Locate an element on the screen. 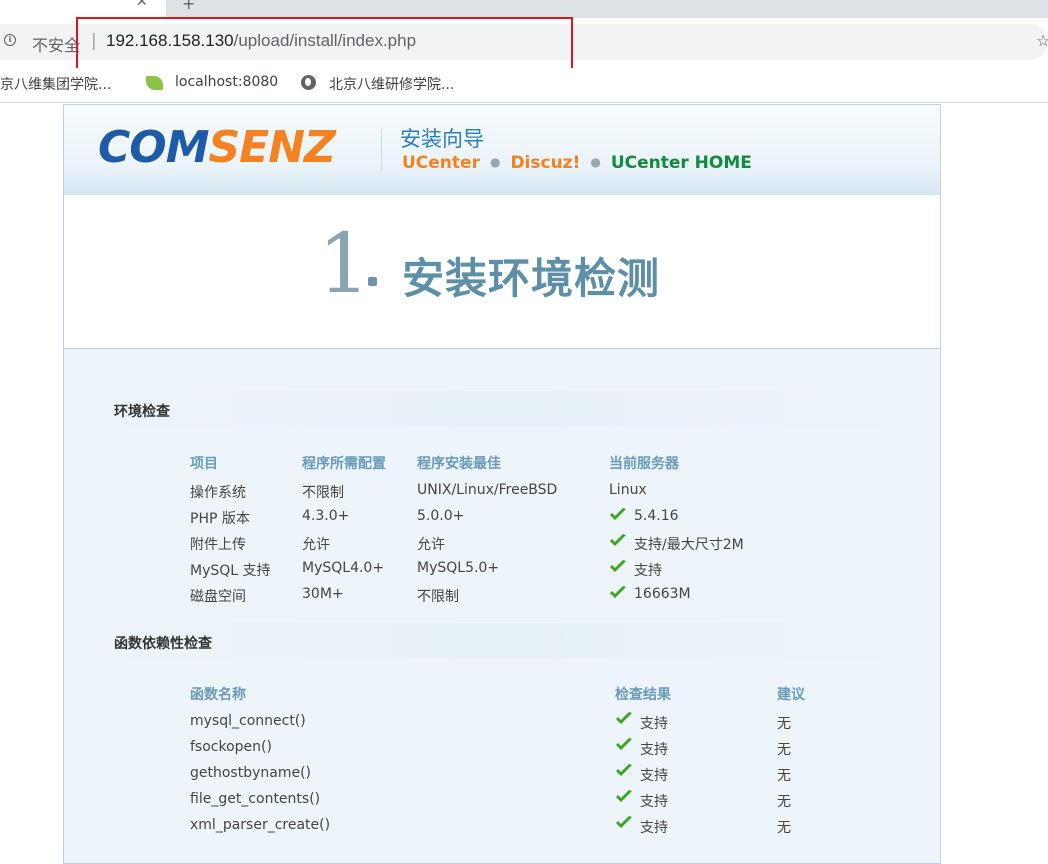 Image resolution: width=1048 pixels, height=864 pixels. security-label: 不安全 is located at coordinates (56, 44).